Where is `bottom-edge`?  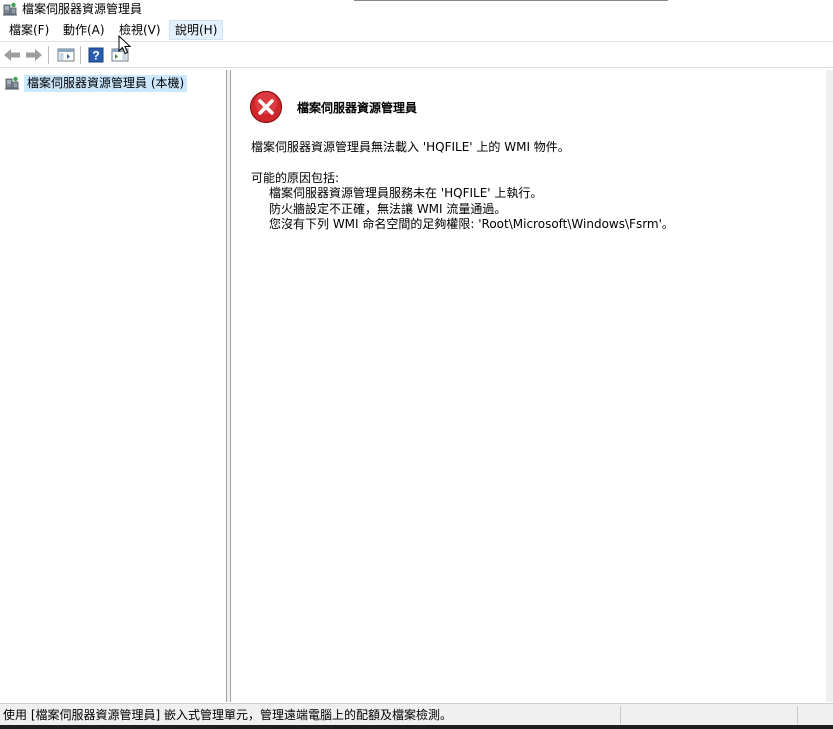 bottom-edge is located at coordinates (416, 727).